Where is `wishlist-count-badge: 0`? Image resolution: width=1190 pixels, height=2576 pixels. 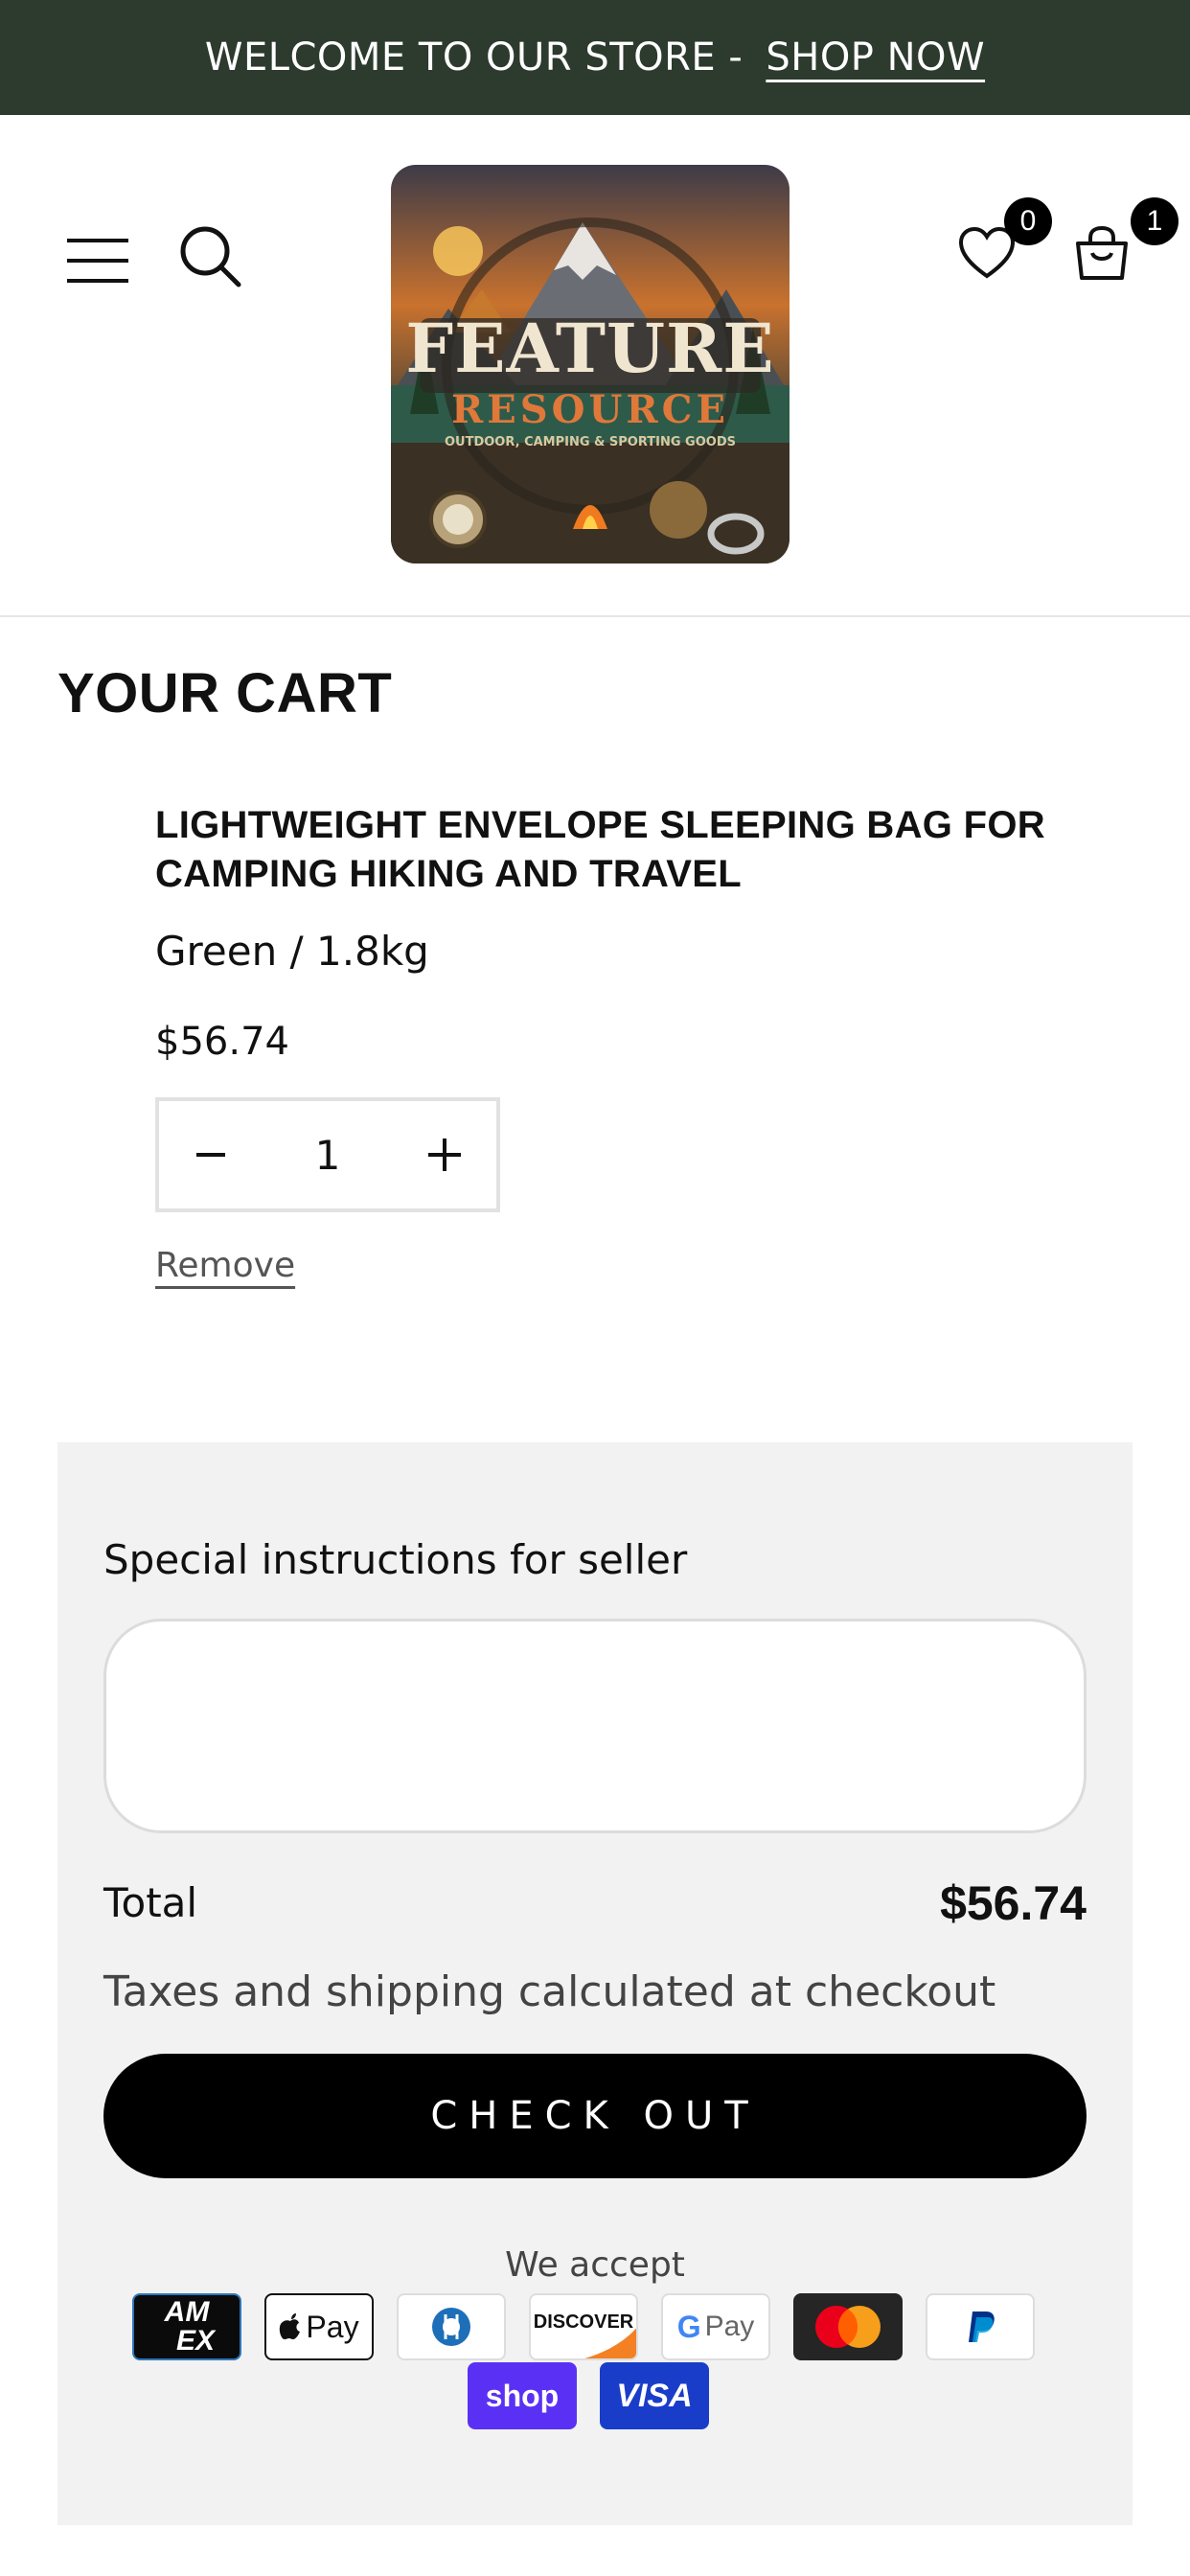
wishlist-count-badge: 0 is located at coordinates (1028, 221).